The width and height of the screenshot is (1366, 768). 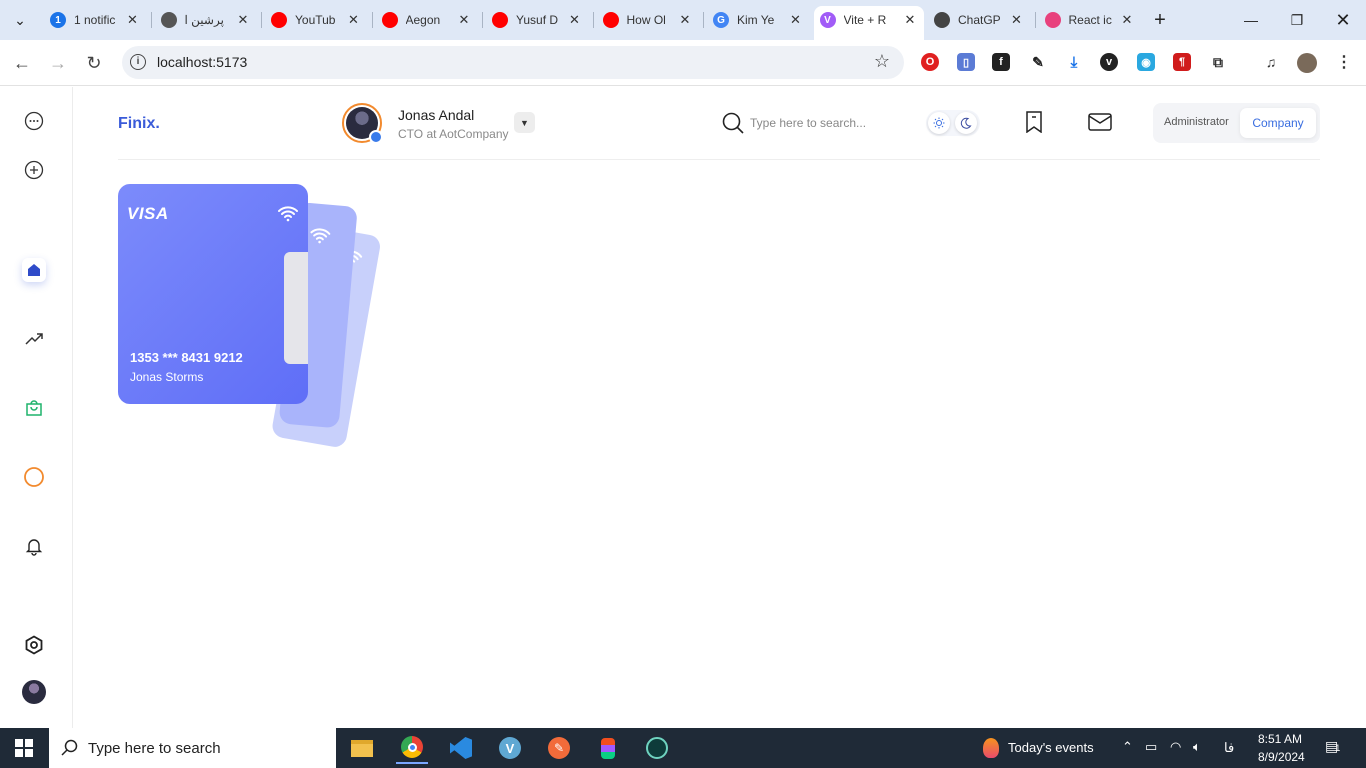 I want to click on bookmark-icon, so click(x=1034, y=122).